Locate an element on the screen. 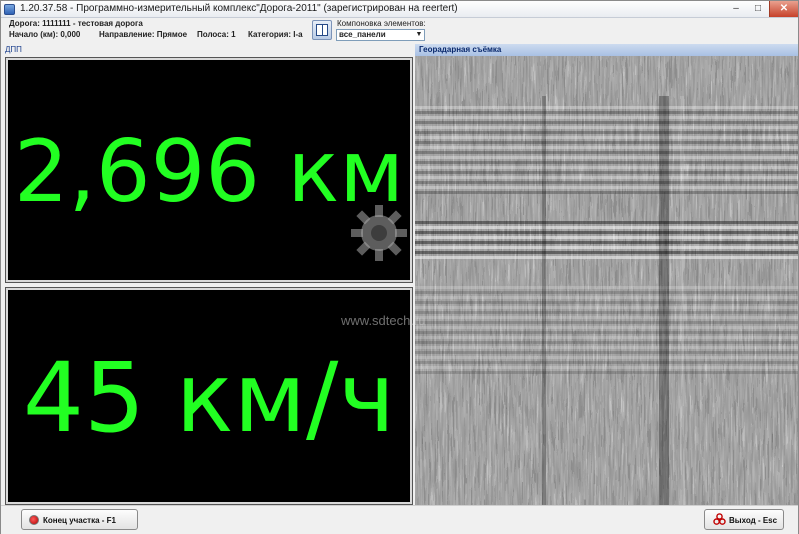 This screenshot has width=799, height=534. start-km: Начало (км): 0,000 is located at coordinates (45, 34).